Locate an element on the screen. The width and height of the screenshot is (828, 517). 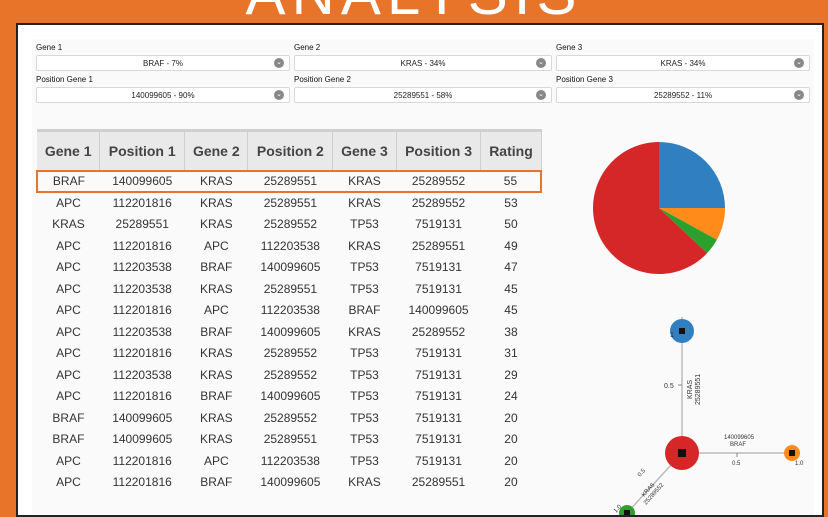
column-header: Rating is located at coordinates (511, 150).